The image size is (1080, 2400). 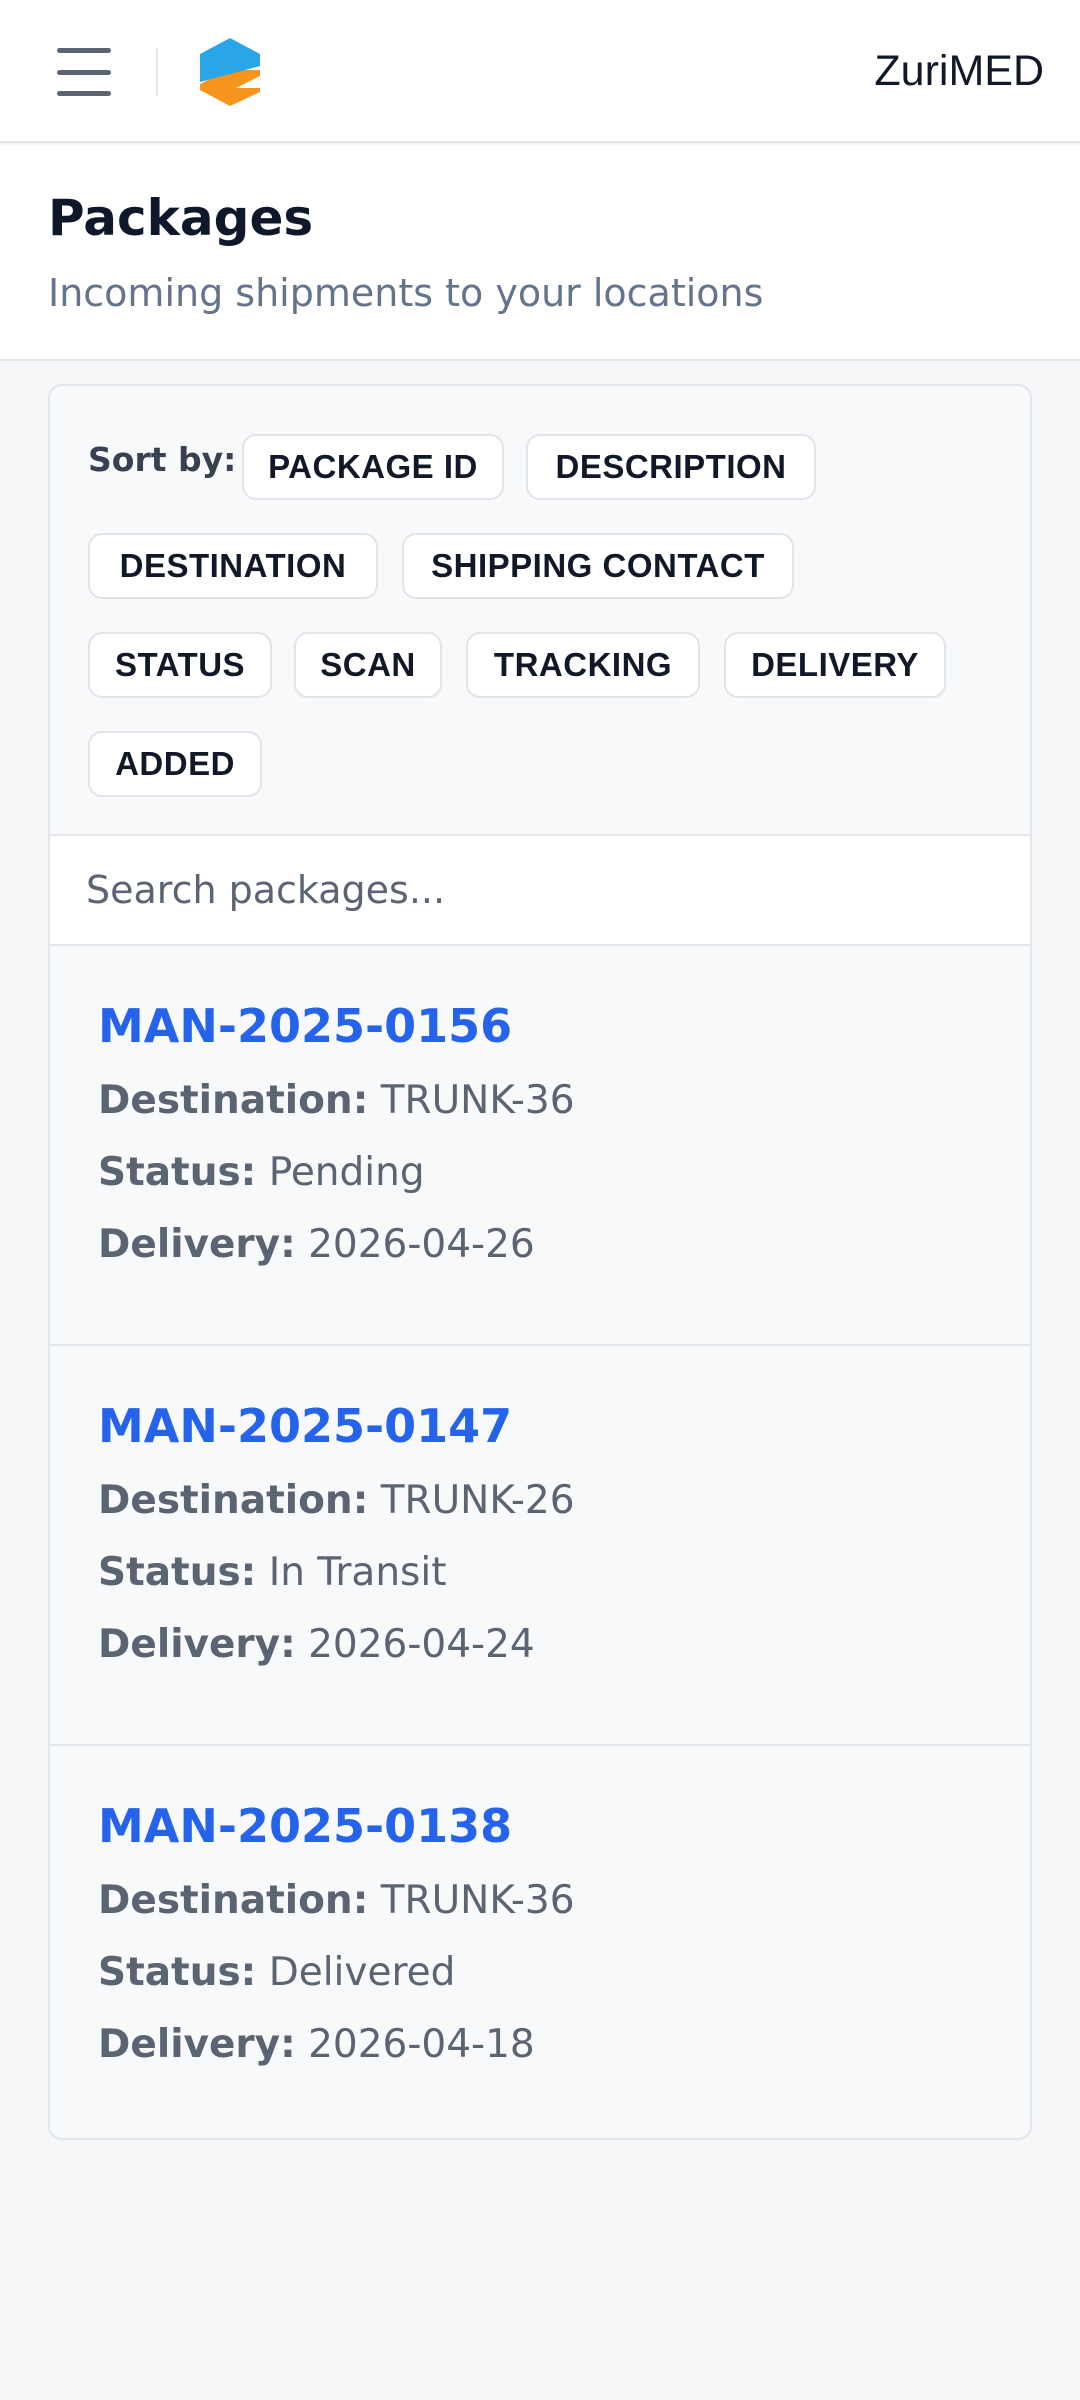 What do you see at coordinates (305, 1026) in the screenshot?
I see `package-id-link: MAN-2025-0156` at bounding box center [305, 1026].